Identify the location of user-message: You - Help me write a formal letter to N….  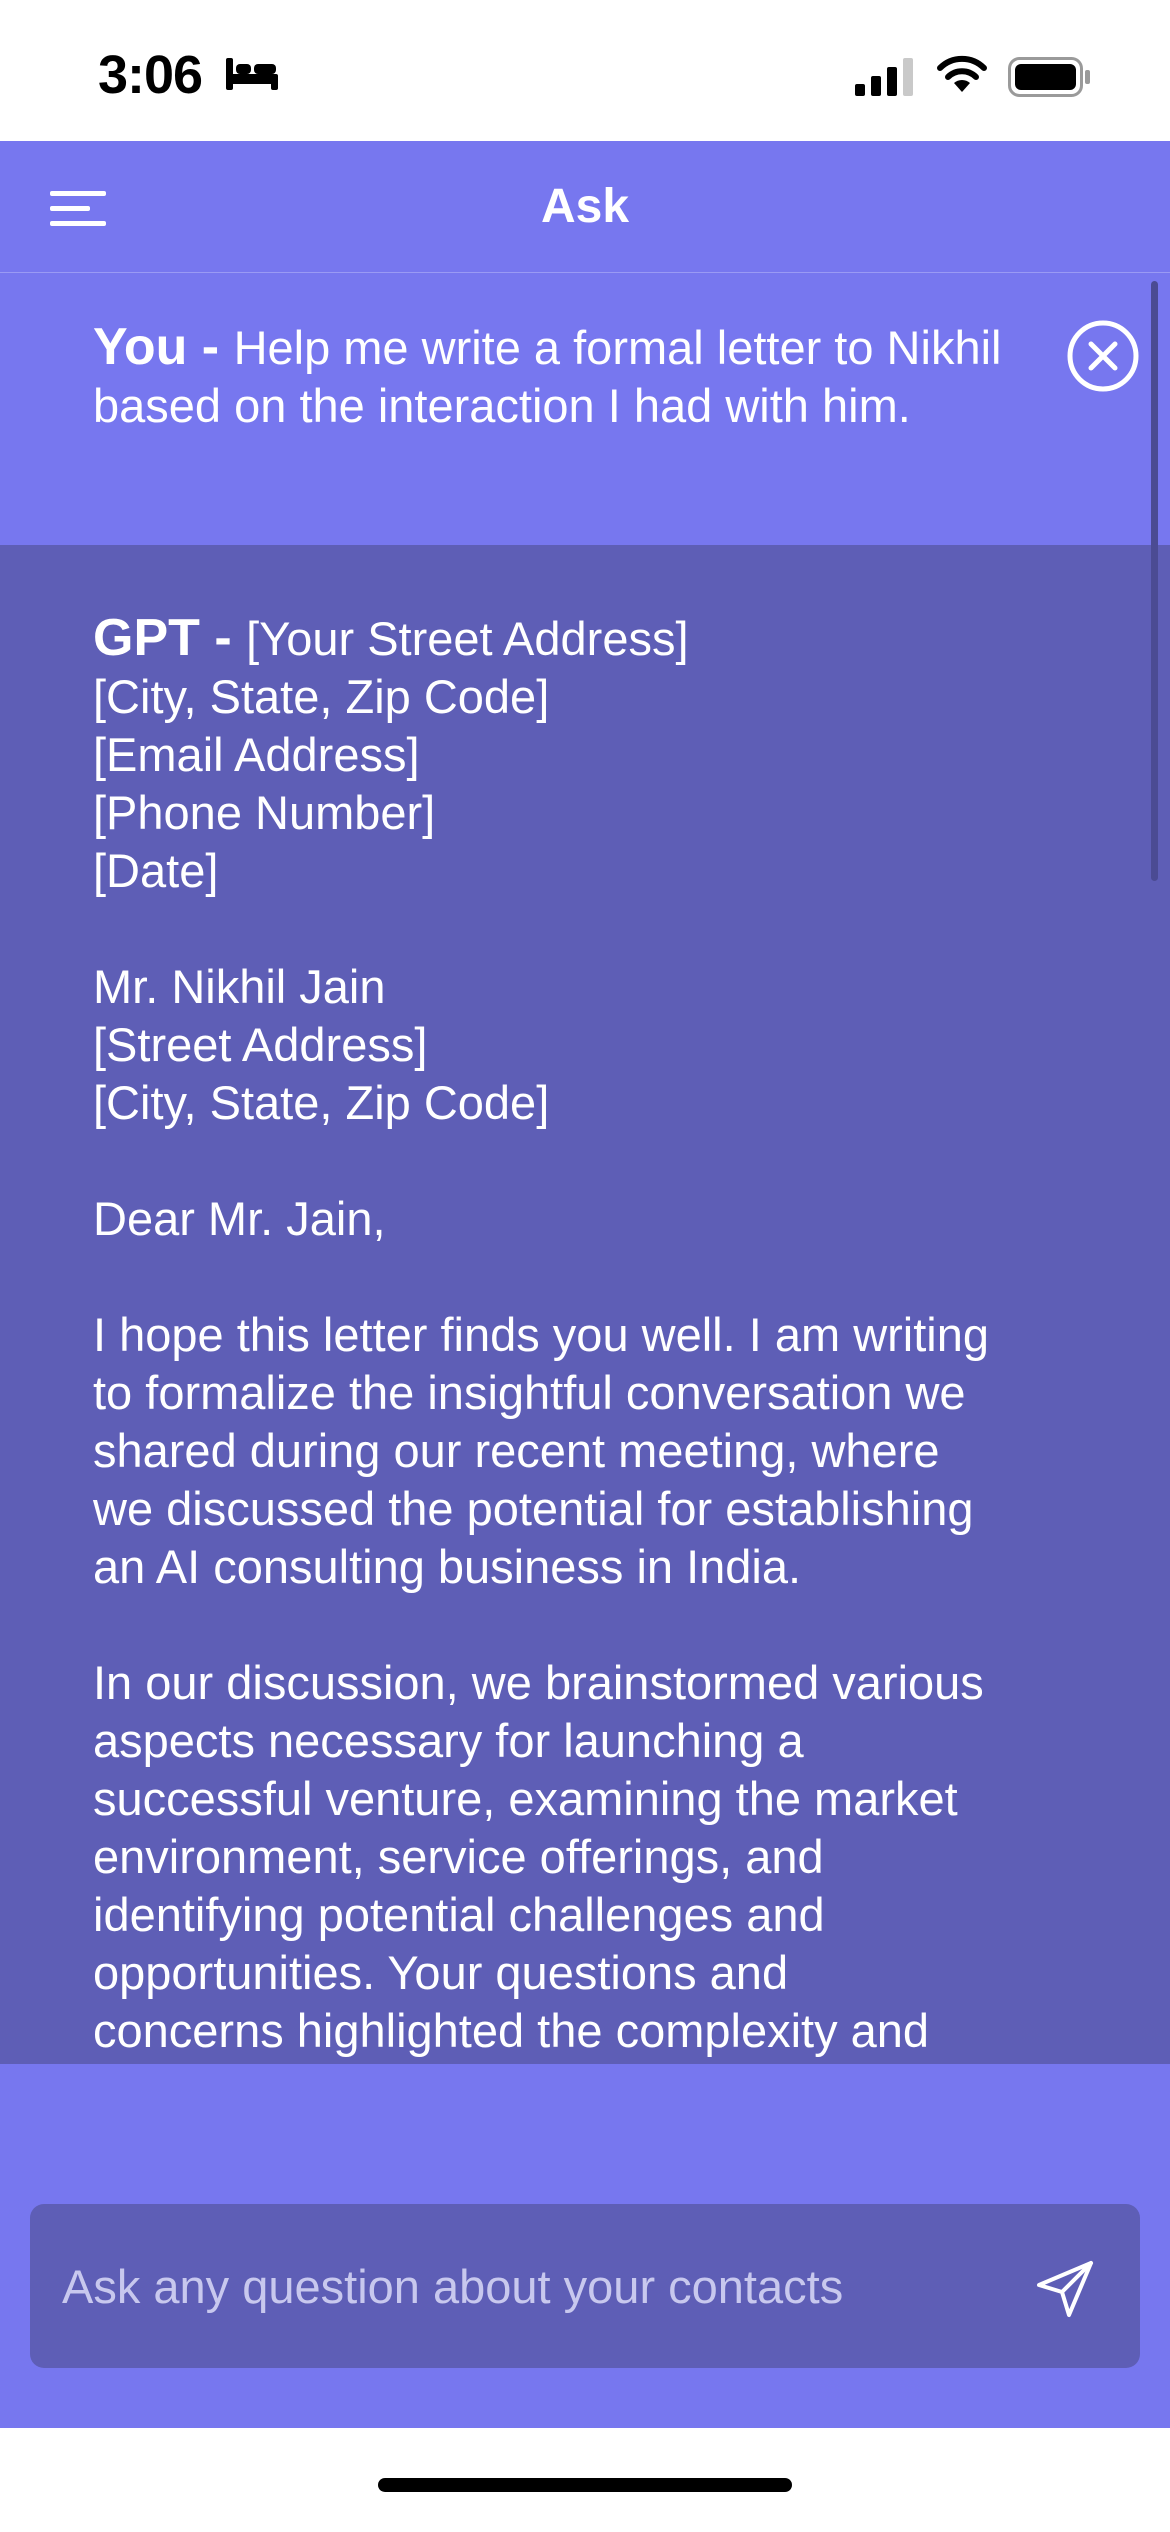
(585, 409).